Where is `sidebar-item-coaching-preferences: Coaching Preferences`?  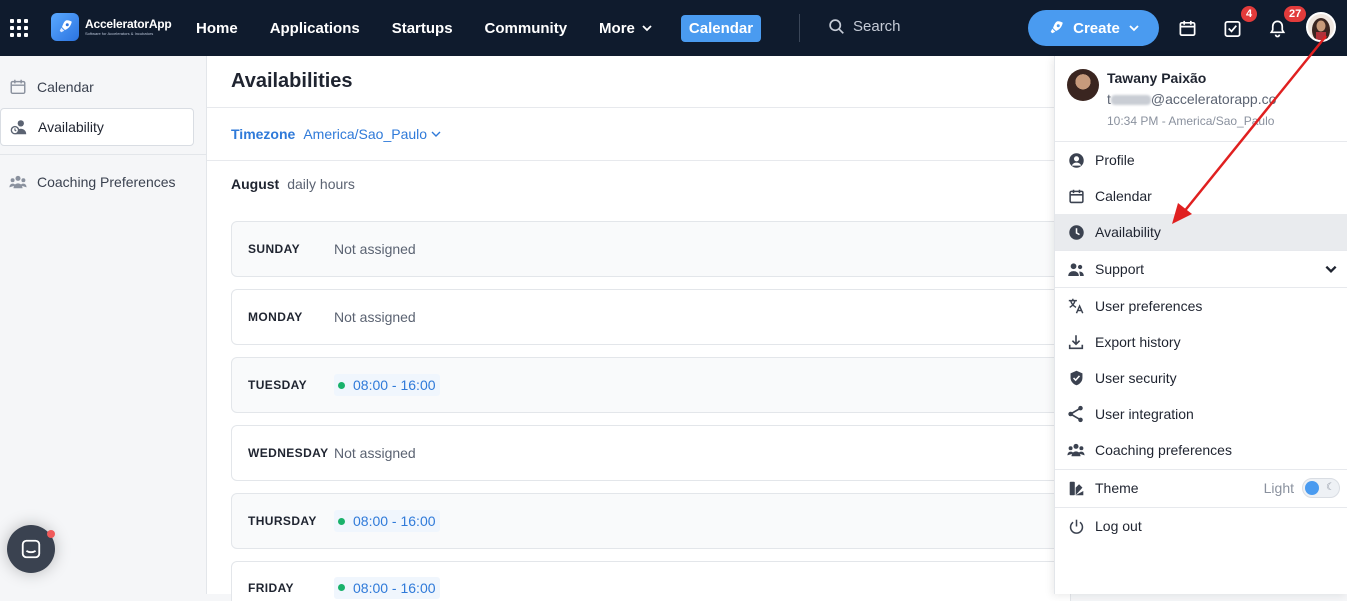
sidebar-item-coaching-preferences: Coaching Preferences is located at coordinates (97, 182).